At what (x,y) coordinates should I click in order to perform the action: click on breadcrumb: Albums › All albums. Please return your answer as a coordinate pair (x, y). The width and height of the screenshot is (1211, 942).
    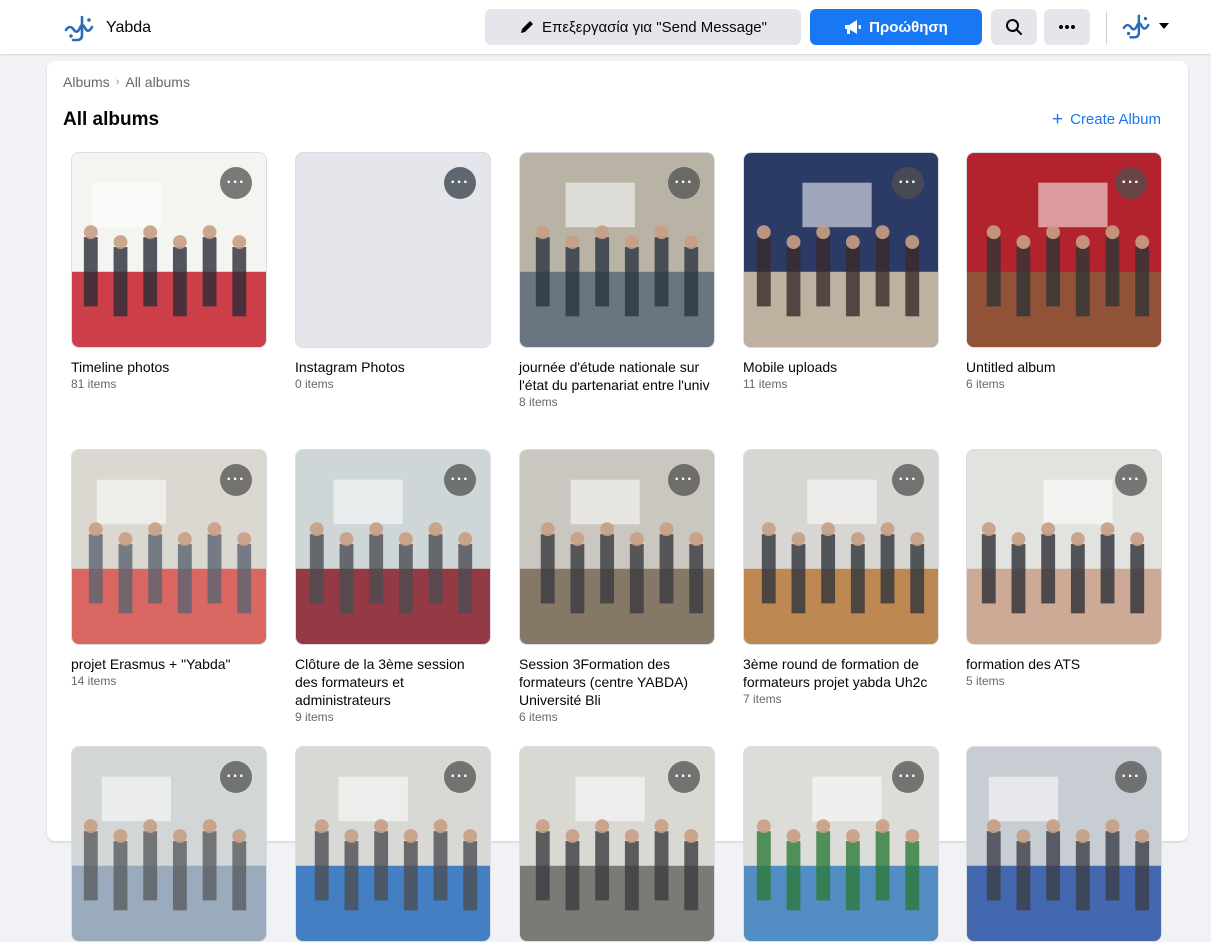
    Looking at the image, I should click on (126, 82).